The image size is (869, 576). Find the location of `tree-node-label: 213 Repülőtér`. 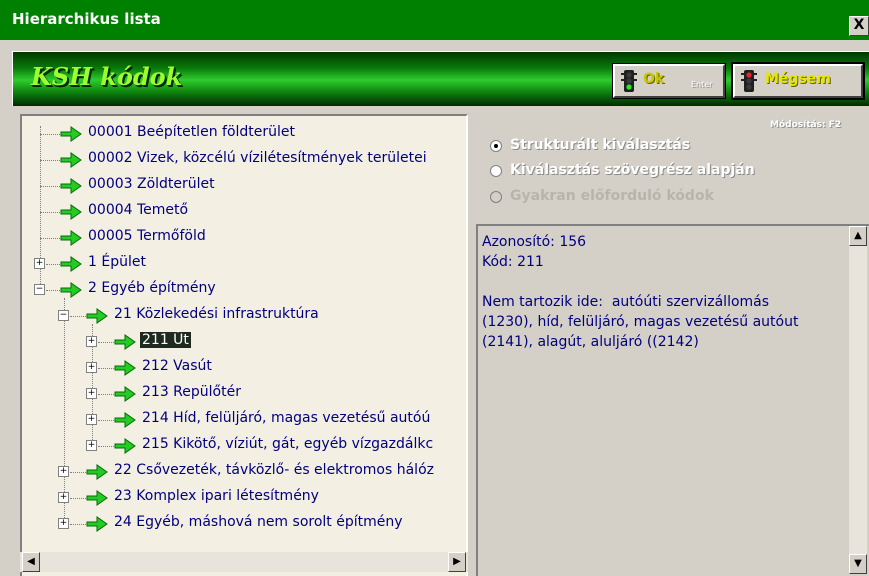

tree-node-label: 213 Repülőtér is located at coordinates (191, 392).